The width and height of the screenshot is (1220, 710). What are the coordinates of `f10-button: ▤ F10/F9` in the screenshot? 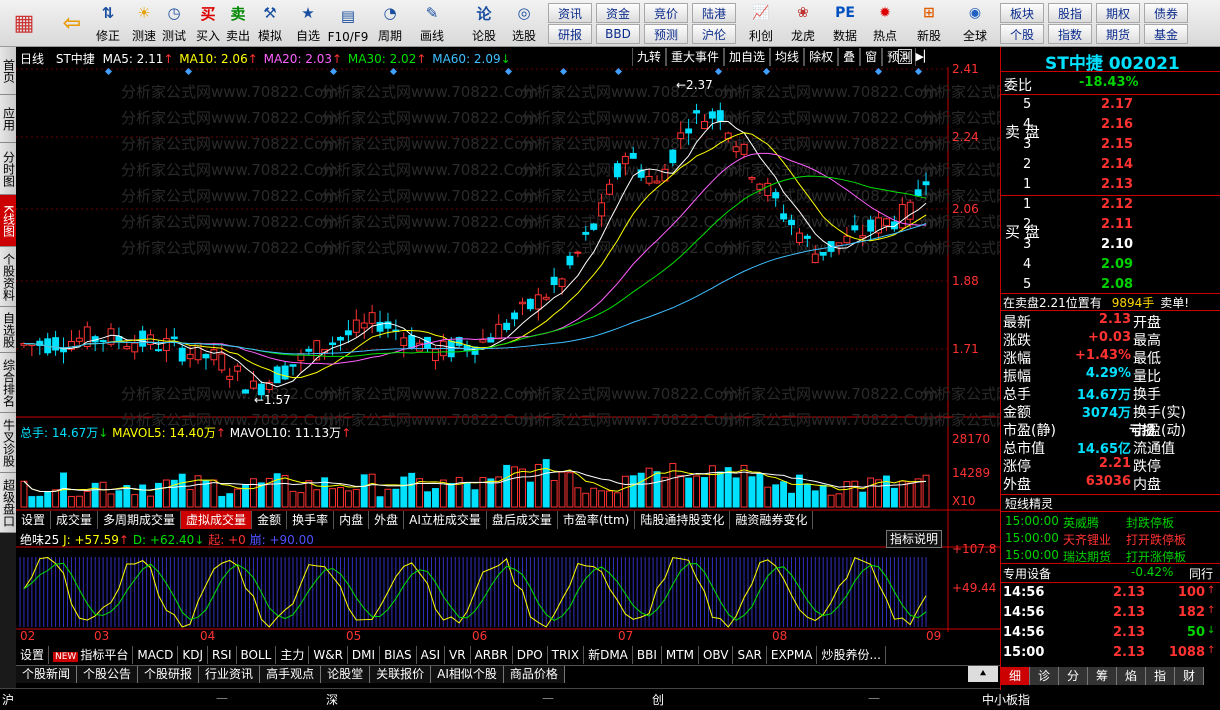 It's located at (348, 23).